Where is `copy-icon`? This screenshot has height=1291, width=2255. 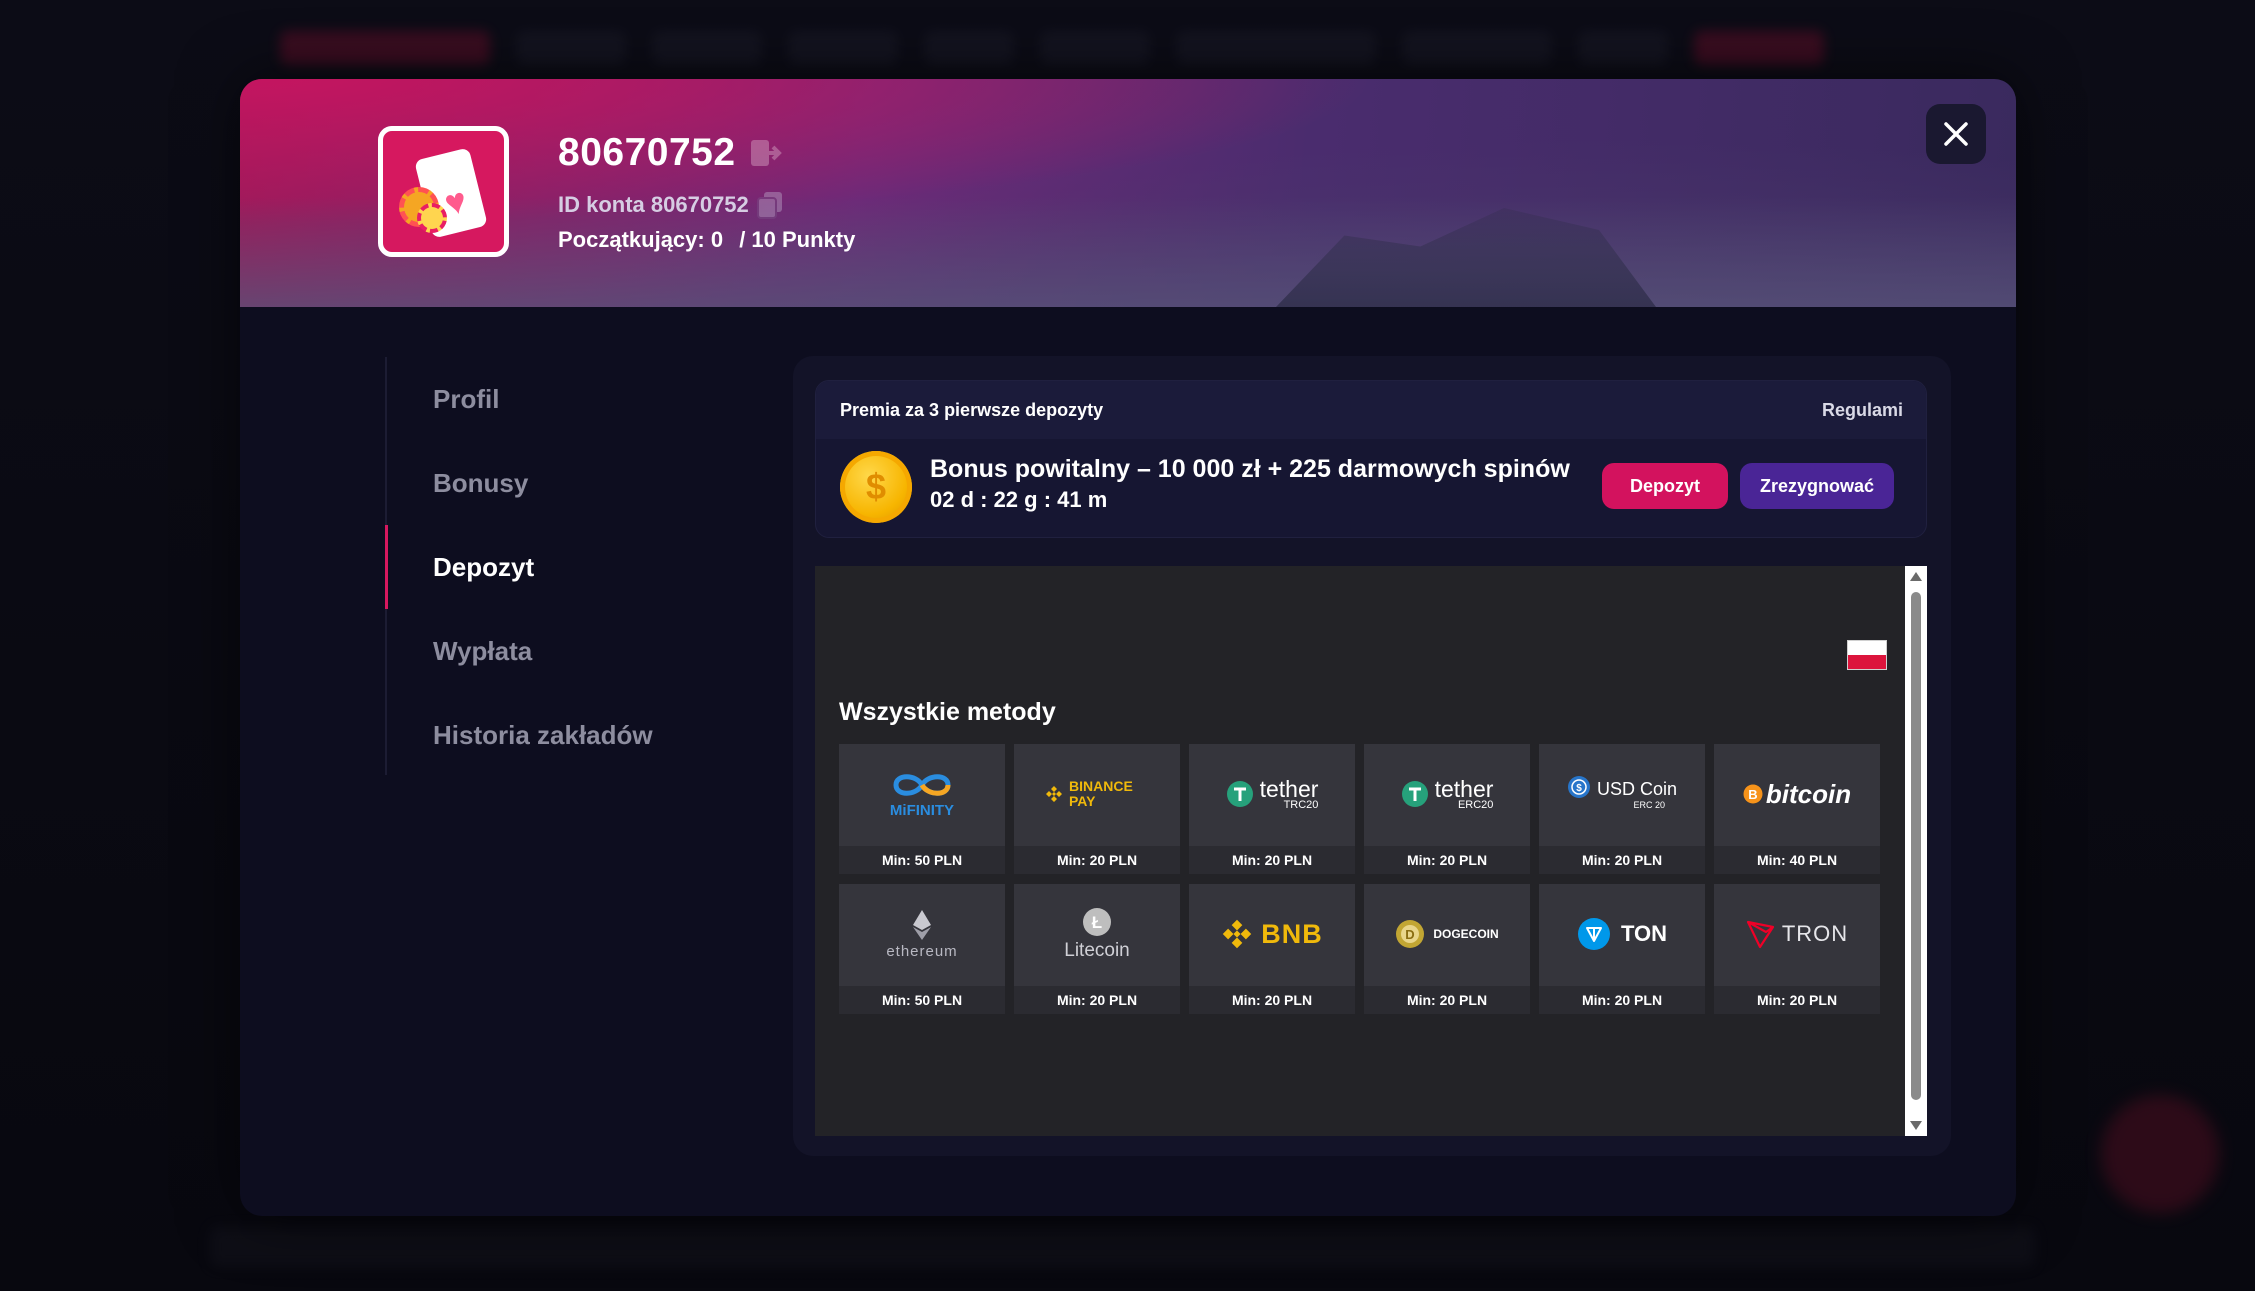
copy-icon is located at coordinates (770, 205).